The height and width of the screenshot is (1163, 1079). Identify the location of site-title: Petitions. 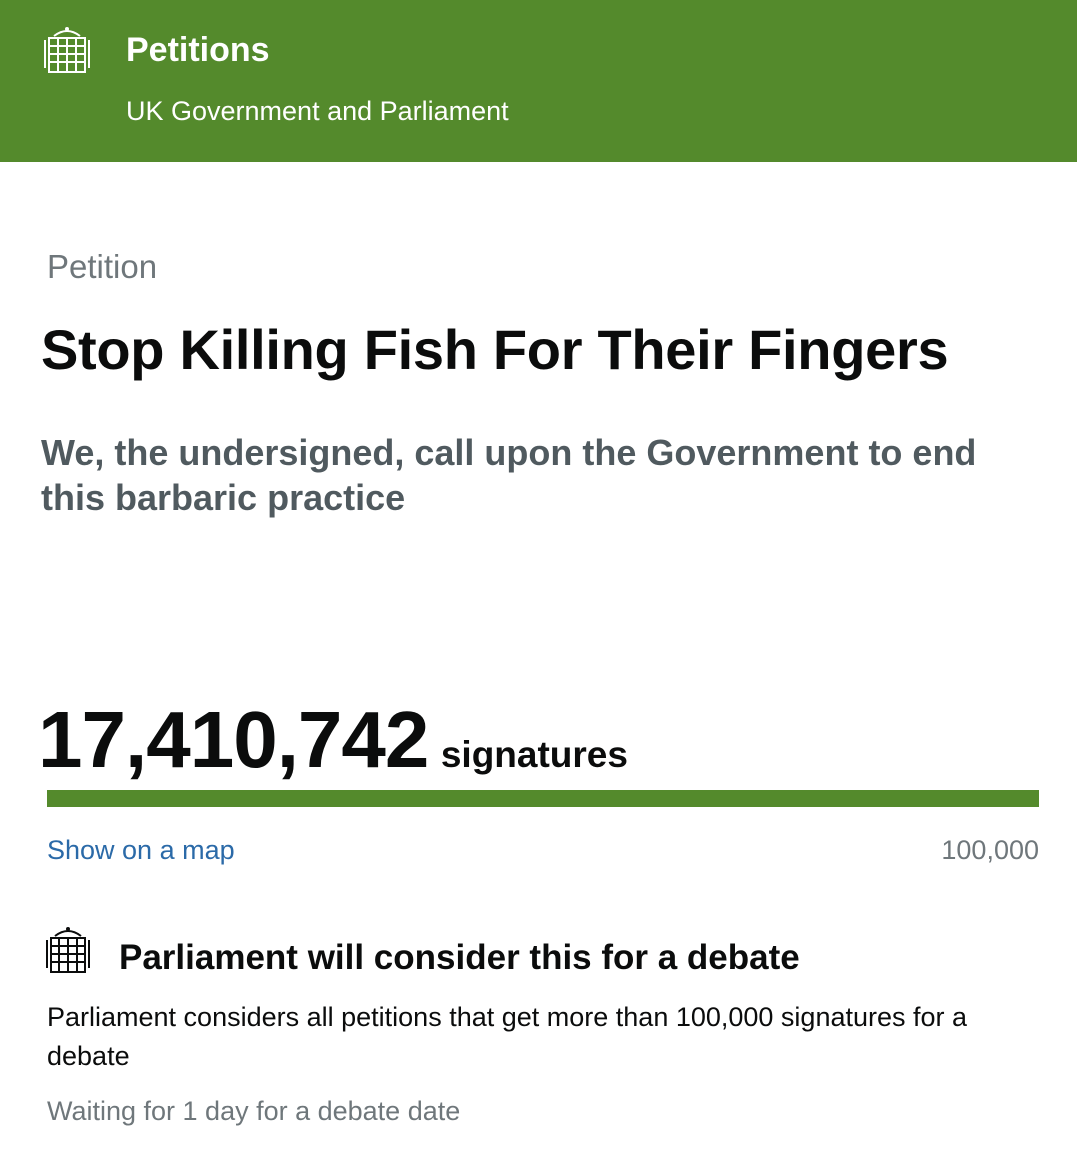
(198, 50).